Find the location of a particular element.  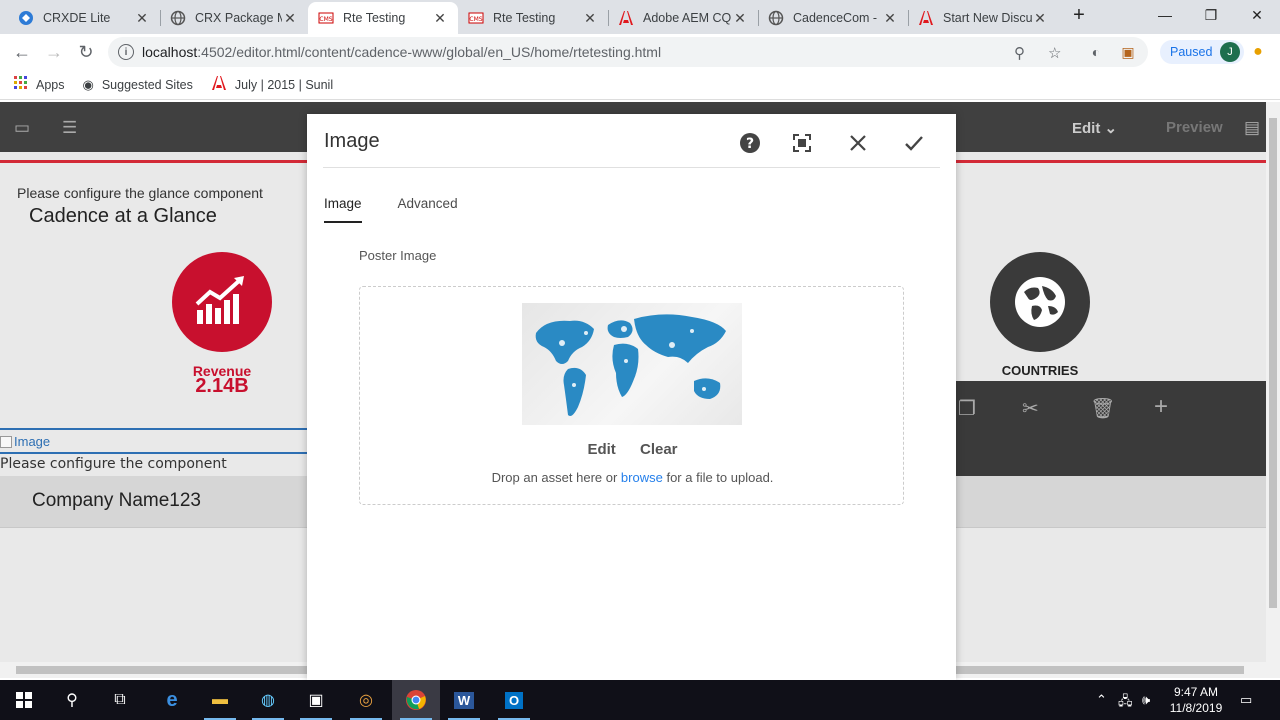

minimize-button: — is located at coordinates (1165, 15).